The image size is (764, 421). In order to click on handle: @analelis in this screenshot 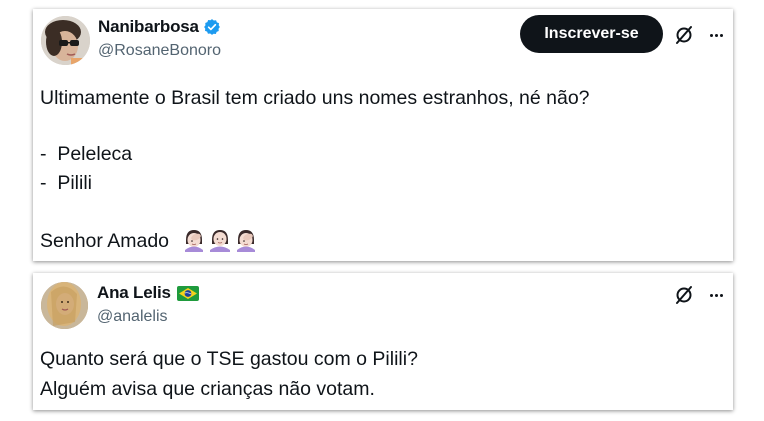, I will do `click(132, 317)`.